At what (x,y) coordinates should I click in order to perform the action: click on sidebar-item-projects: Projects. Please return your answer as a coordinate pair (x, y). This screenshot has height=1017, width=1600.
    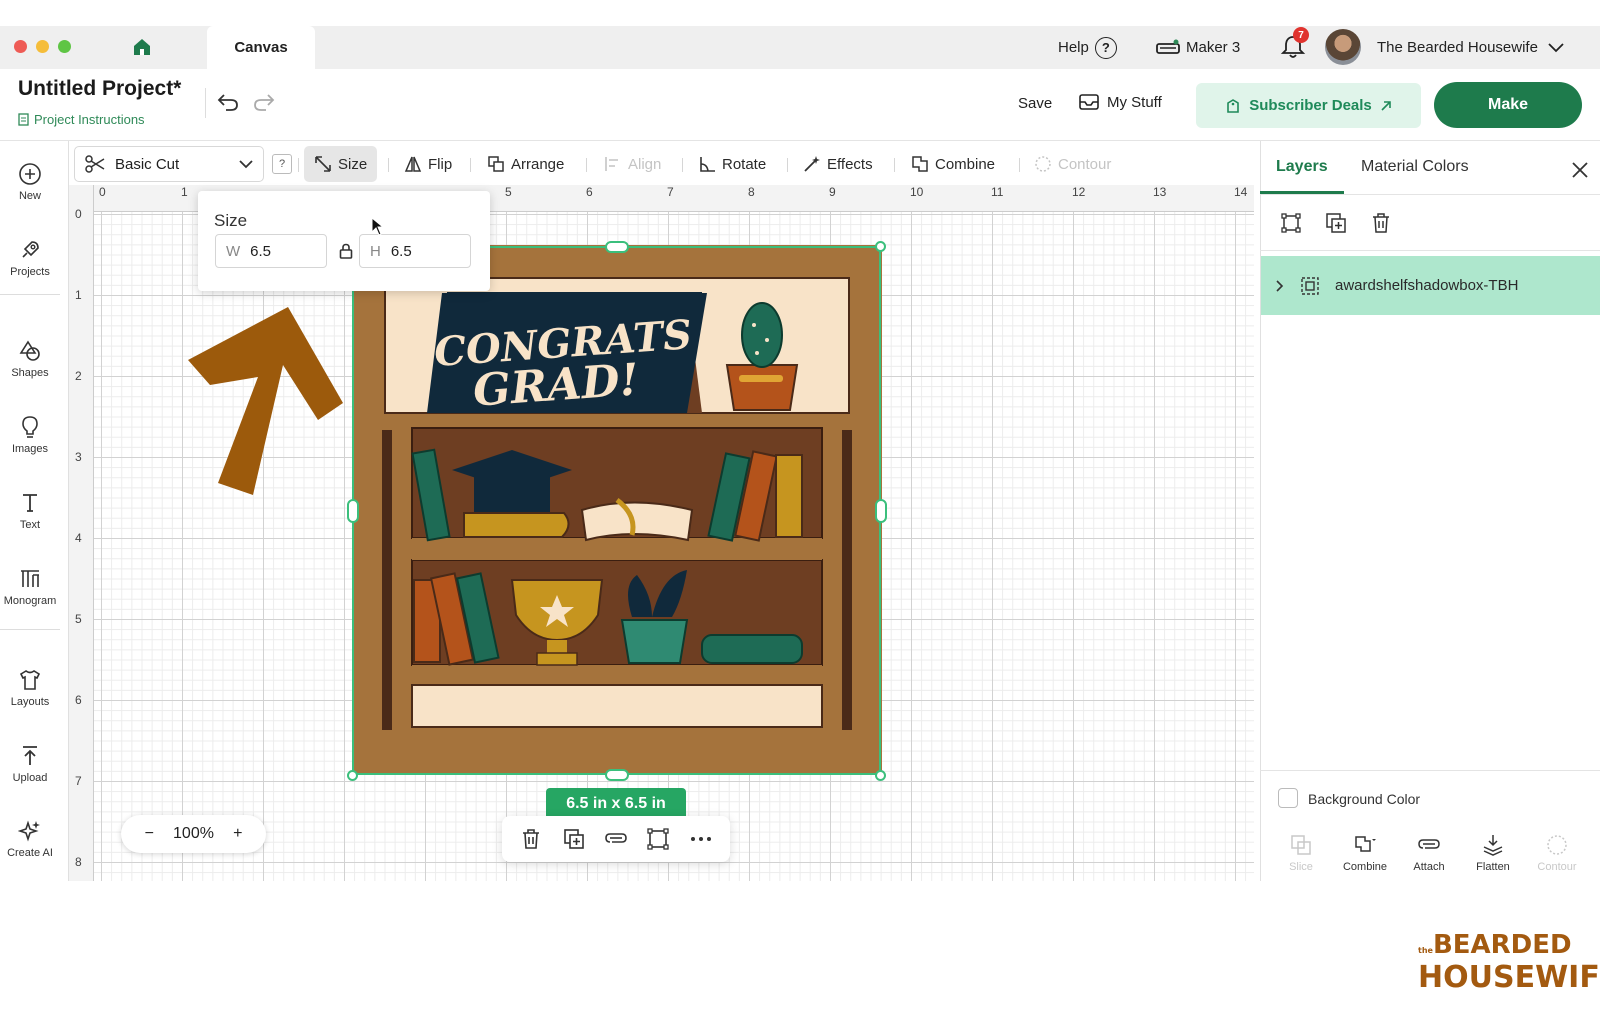
    Looking at the image, I should click on (30, 258).